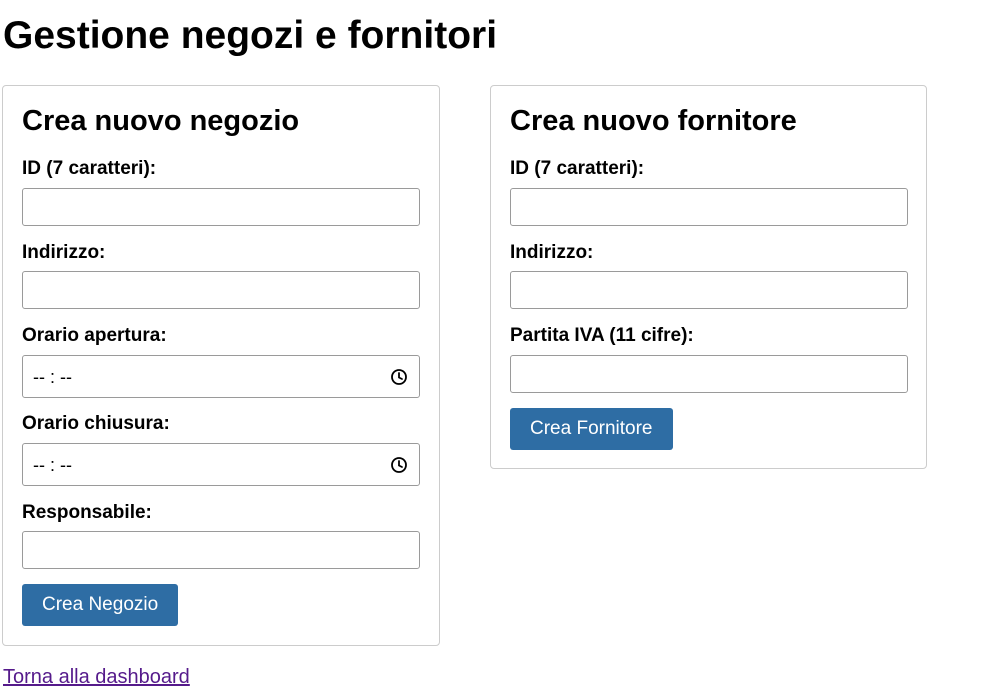 Image resolution: width=982 pixels, height=698 pixels. What do you see at coordinates (602, 335) in the screenshot?
I see `vat-number-label: Partita IVA (11 cifre):` at bounding box center [602, 335].